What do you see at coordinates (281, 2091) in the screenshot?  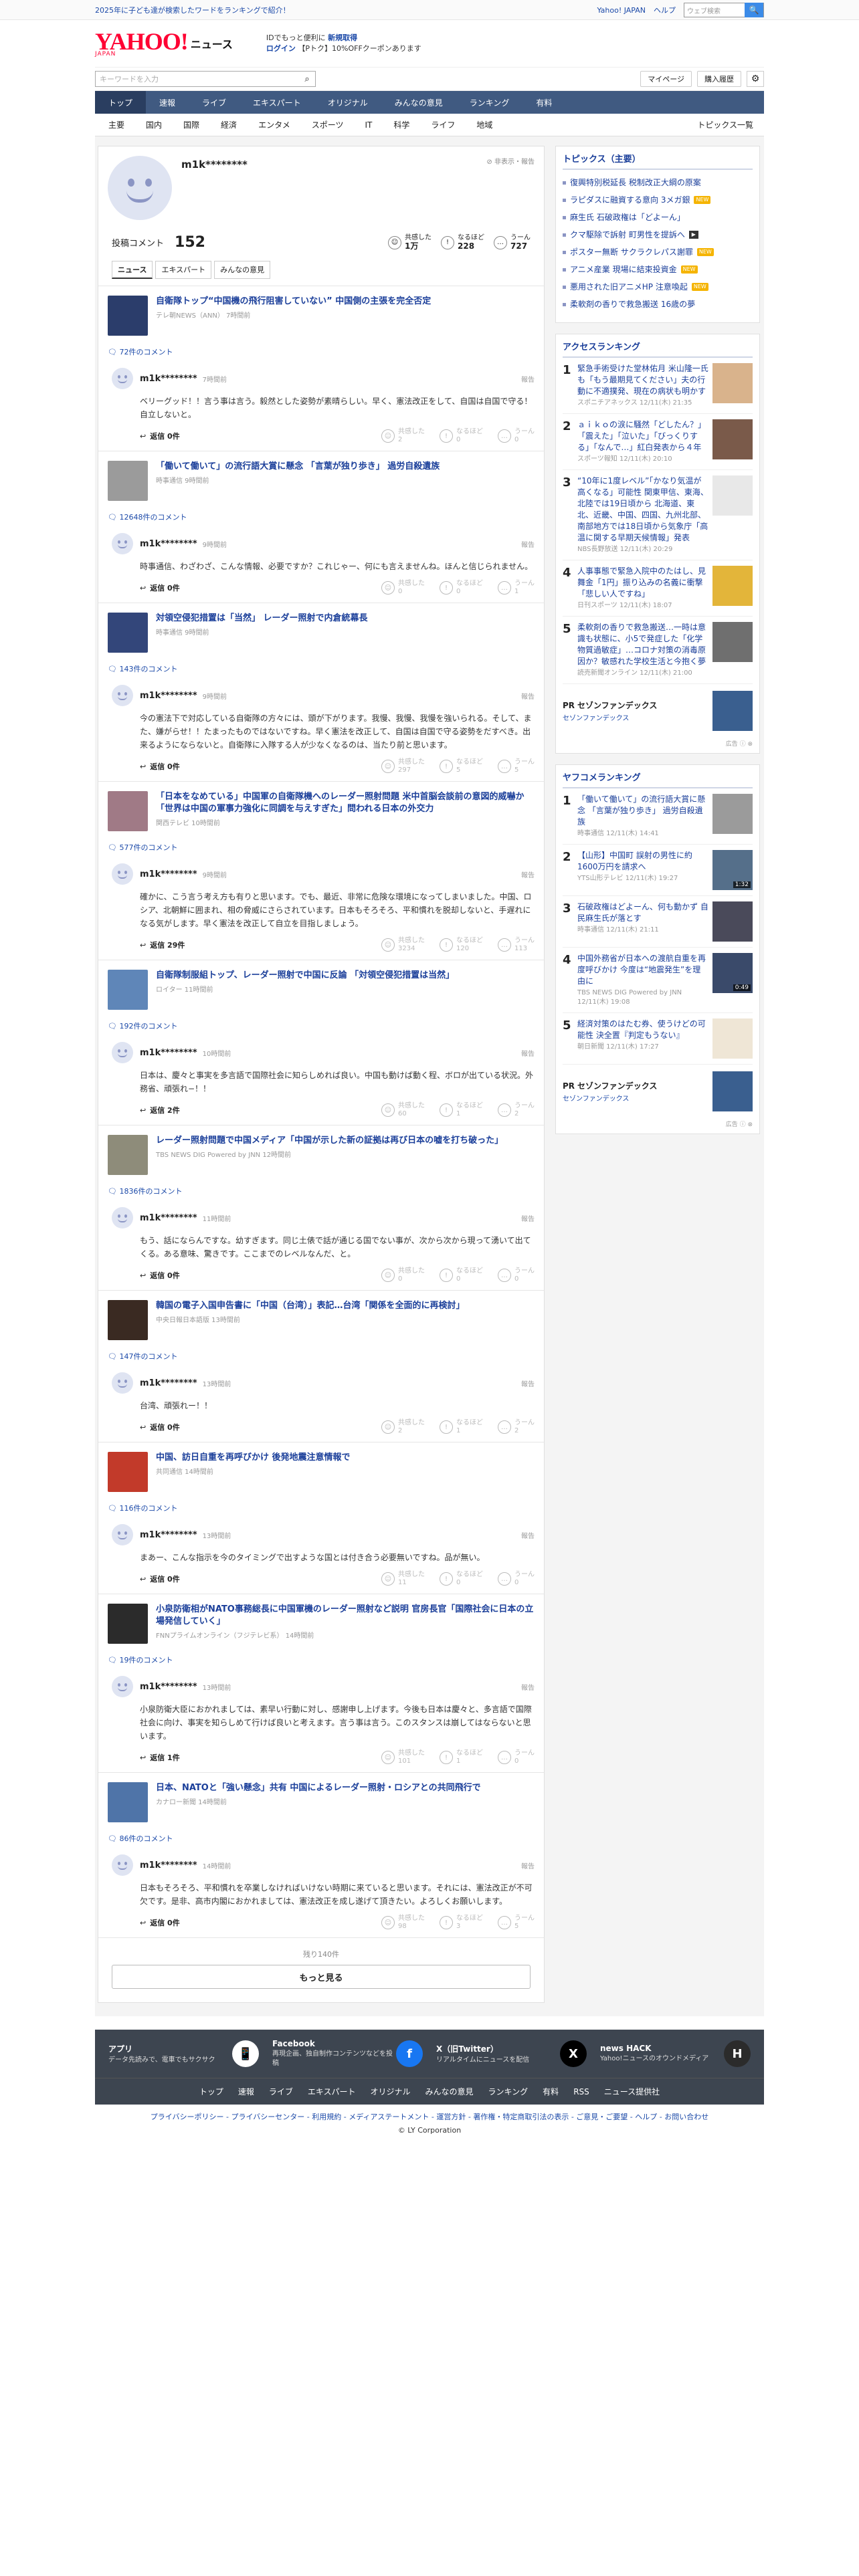 I see `footer-nav-item: ライブ` at bounding box center [281, 2091].